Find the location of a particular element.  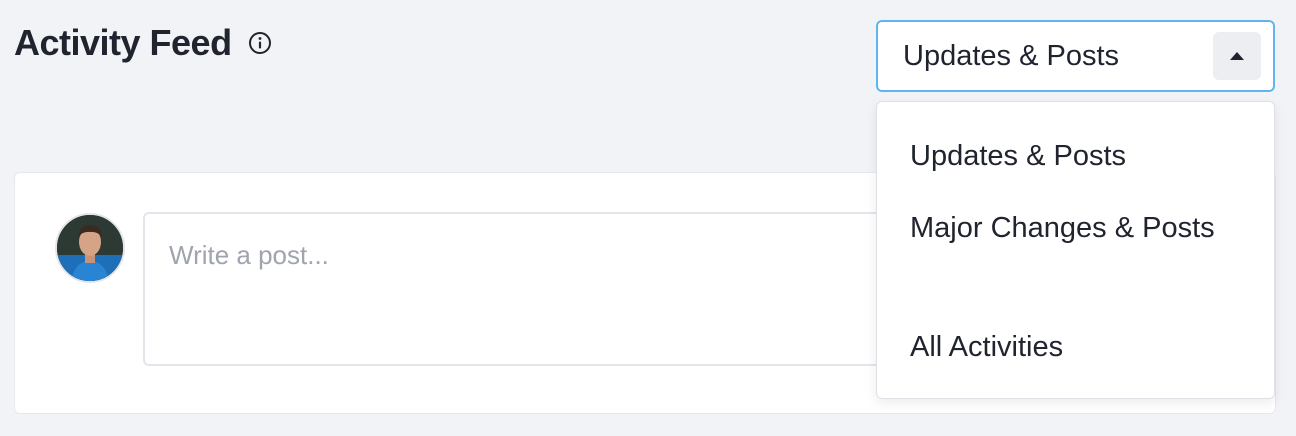

info-icon is located at coordinates (260, 43).